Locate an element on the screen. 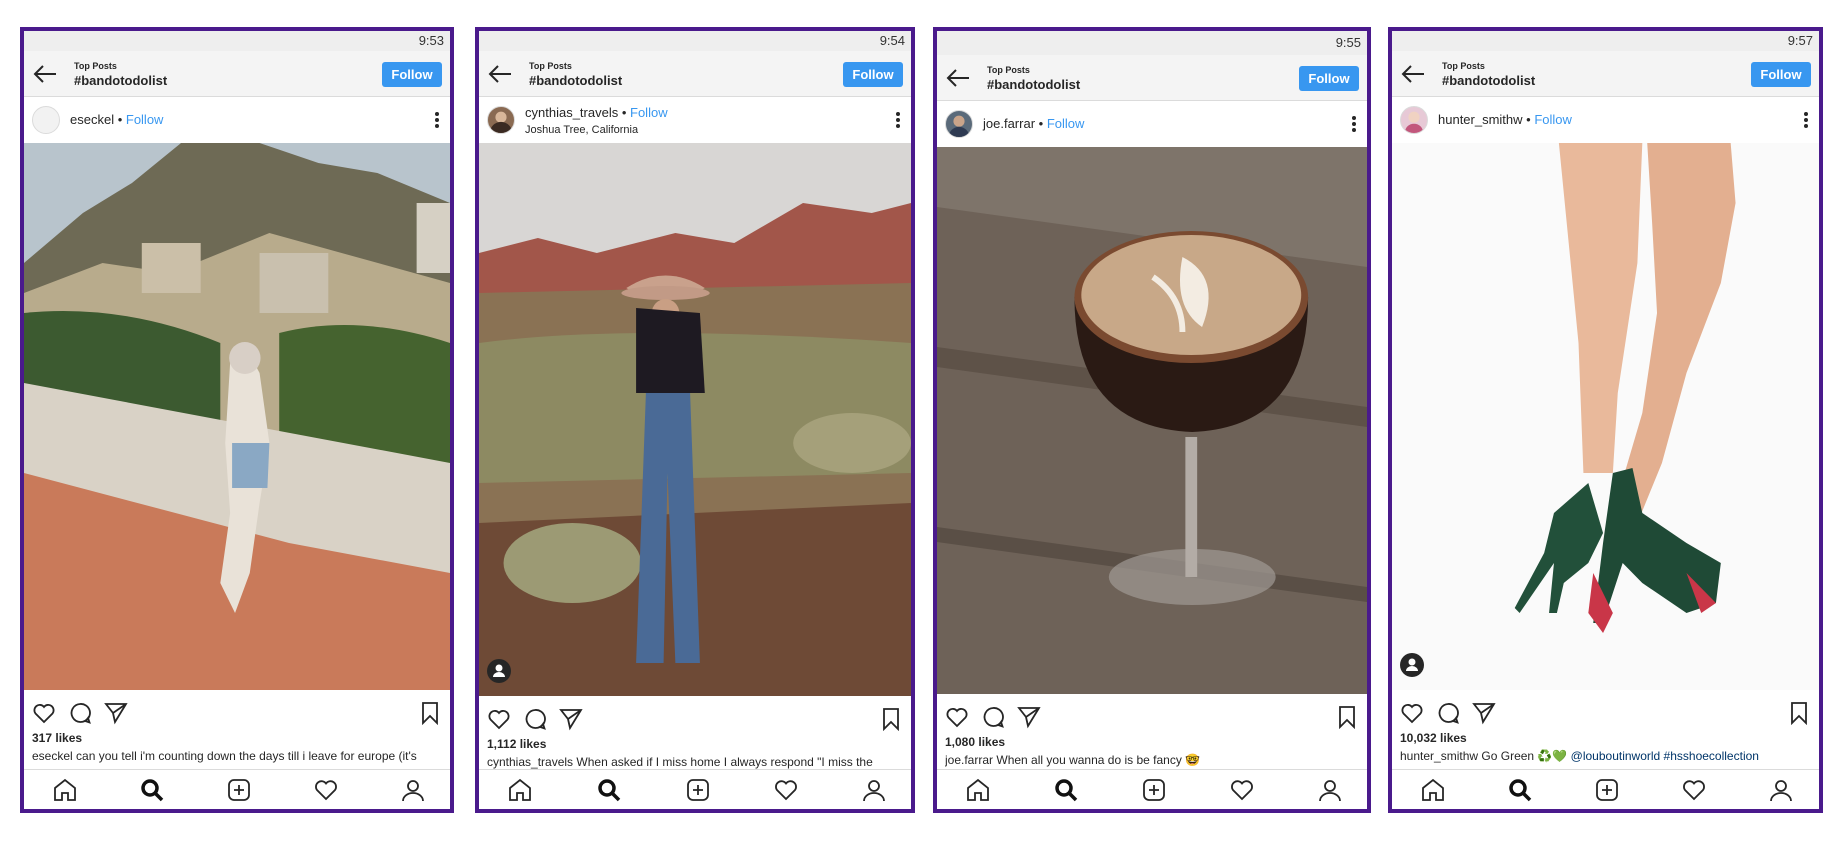 This screenshot has width=1844, height=842. likes-count: 10,032 likes is located at coordinates (1433, 738).